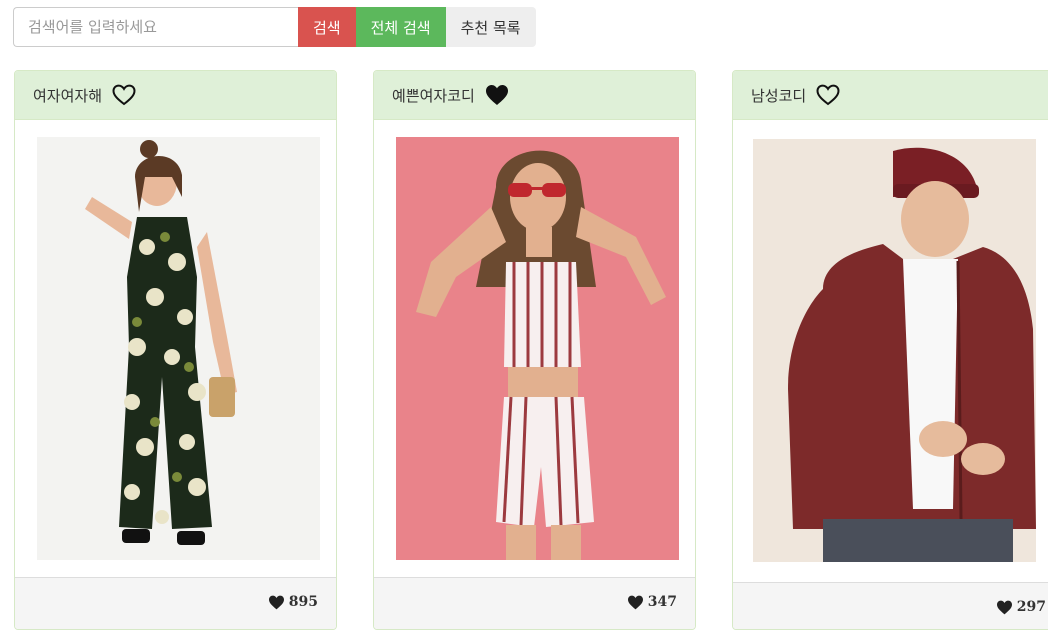  I want to click on like-count-value: 347, so click(662, 602).